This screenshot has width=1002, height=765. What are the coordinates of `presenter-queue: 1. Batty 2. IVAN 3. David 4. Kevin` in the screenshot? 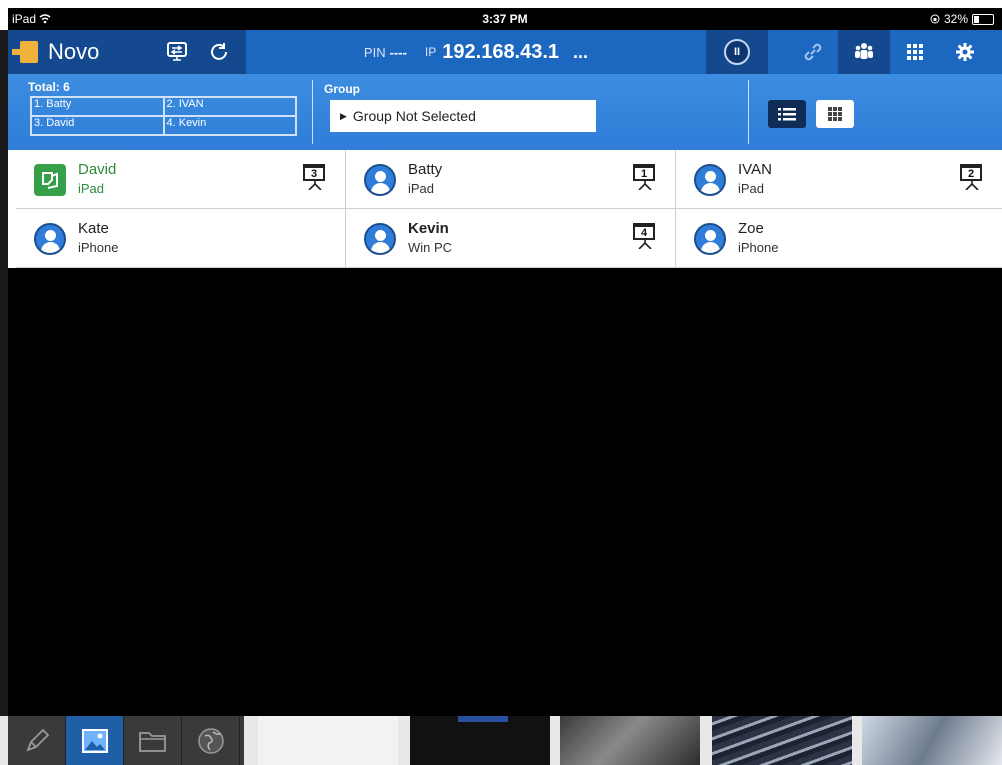 It's located at (163, 116).